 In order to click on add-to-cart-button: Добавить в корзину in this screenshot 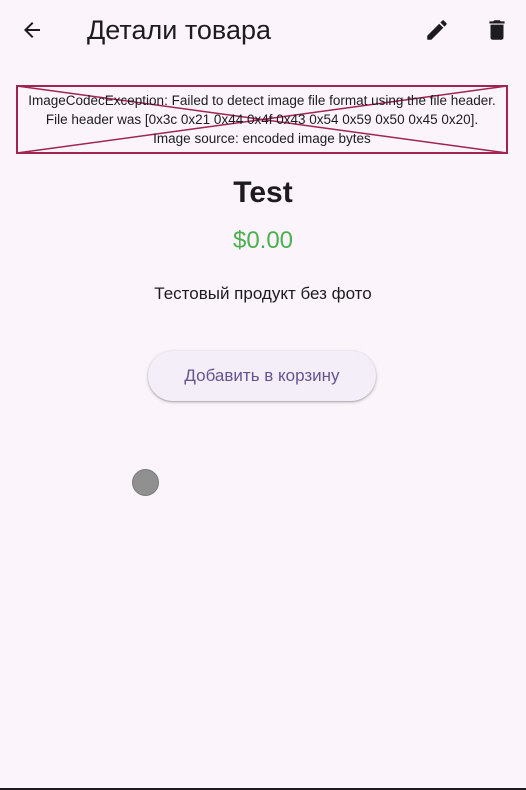, I will do `click(262, 376)`.